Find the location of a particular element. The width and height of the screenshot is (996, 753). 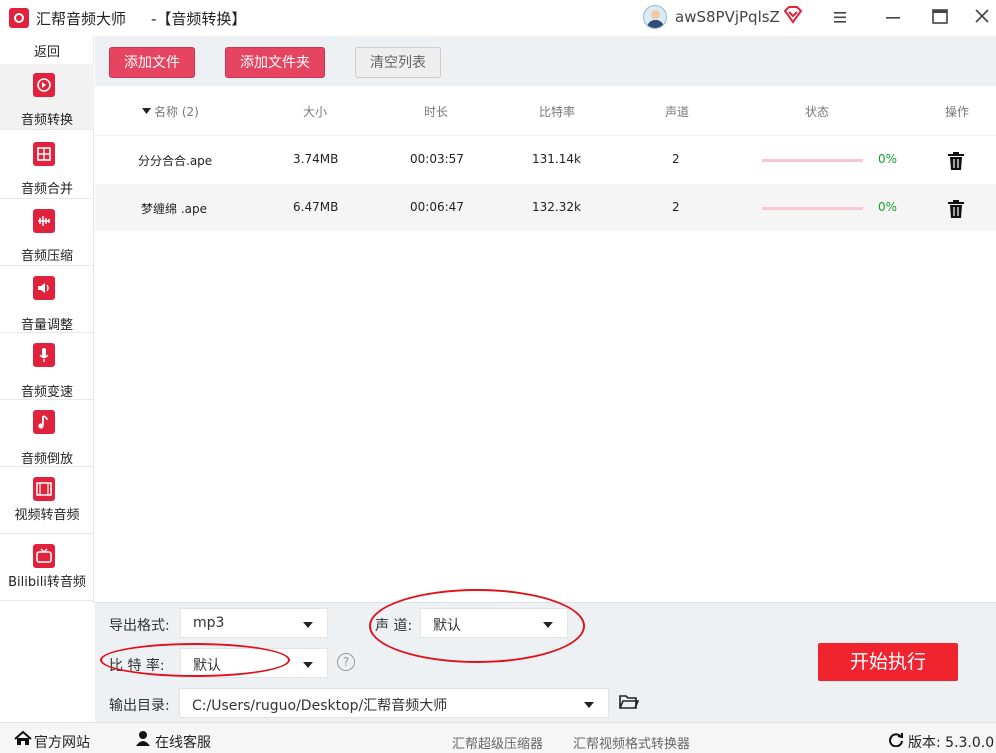

format-select: mp3 is located at coordinates (254, 623).